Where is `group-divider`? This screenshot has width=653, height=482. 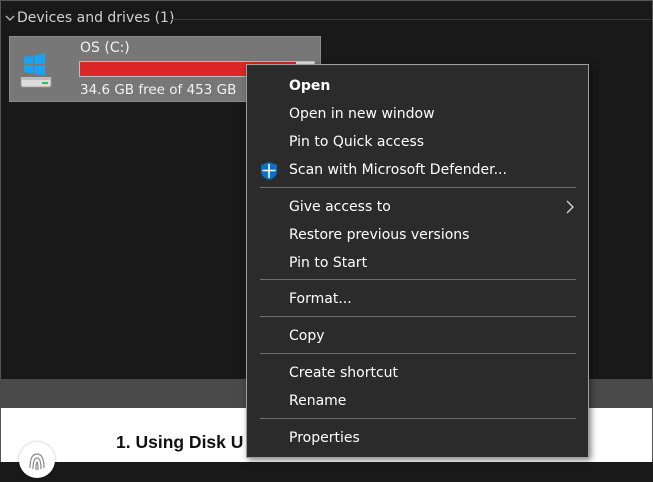 group-divider is located at coordinates (411, 19).